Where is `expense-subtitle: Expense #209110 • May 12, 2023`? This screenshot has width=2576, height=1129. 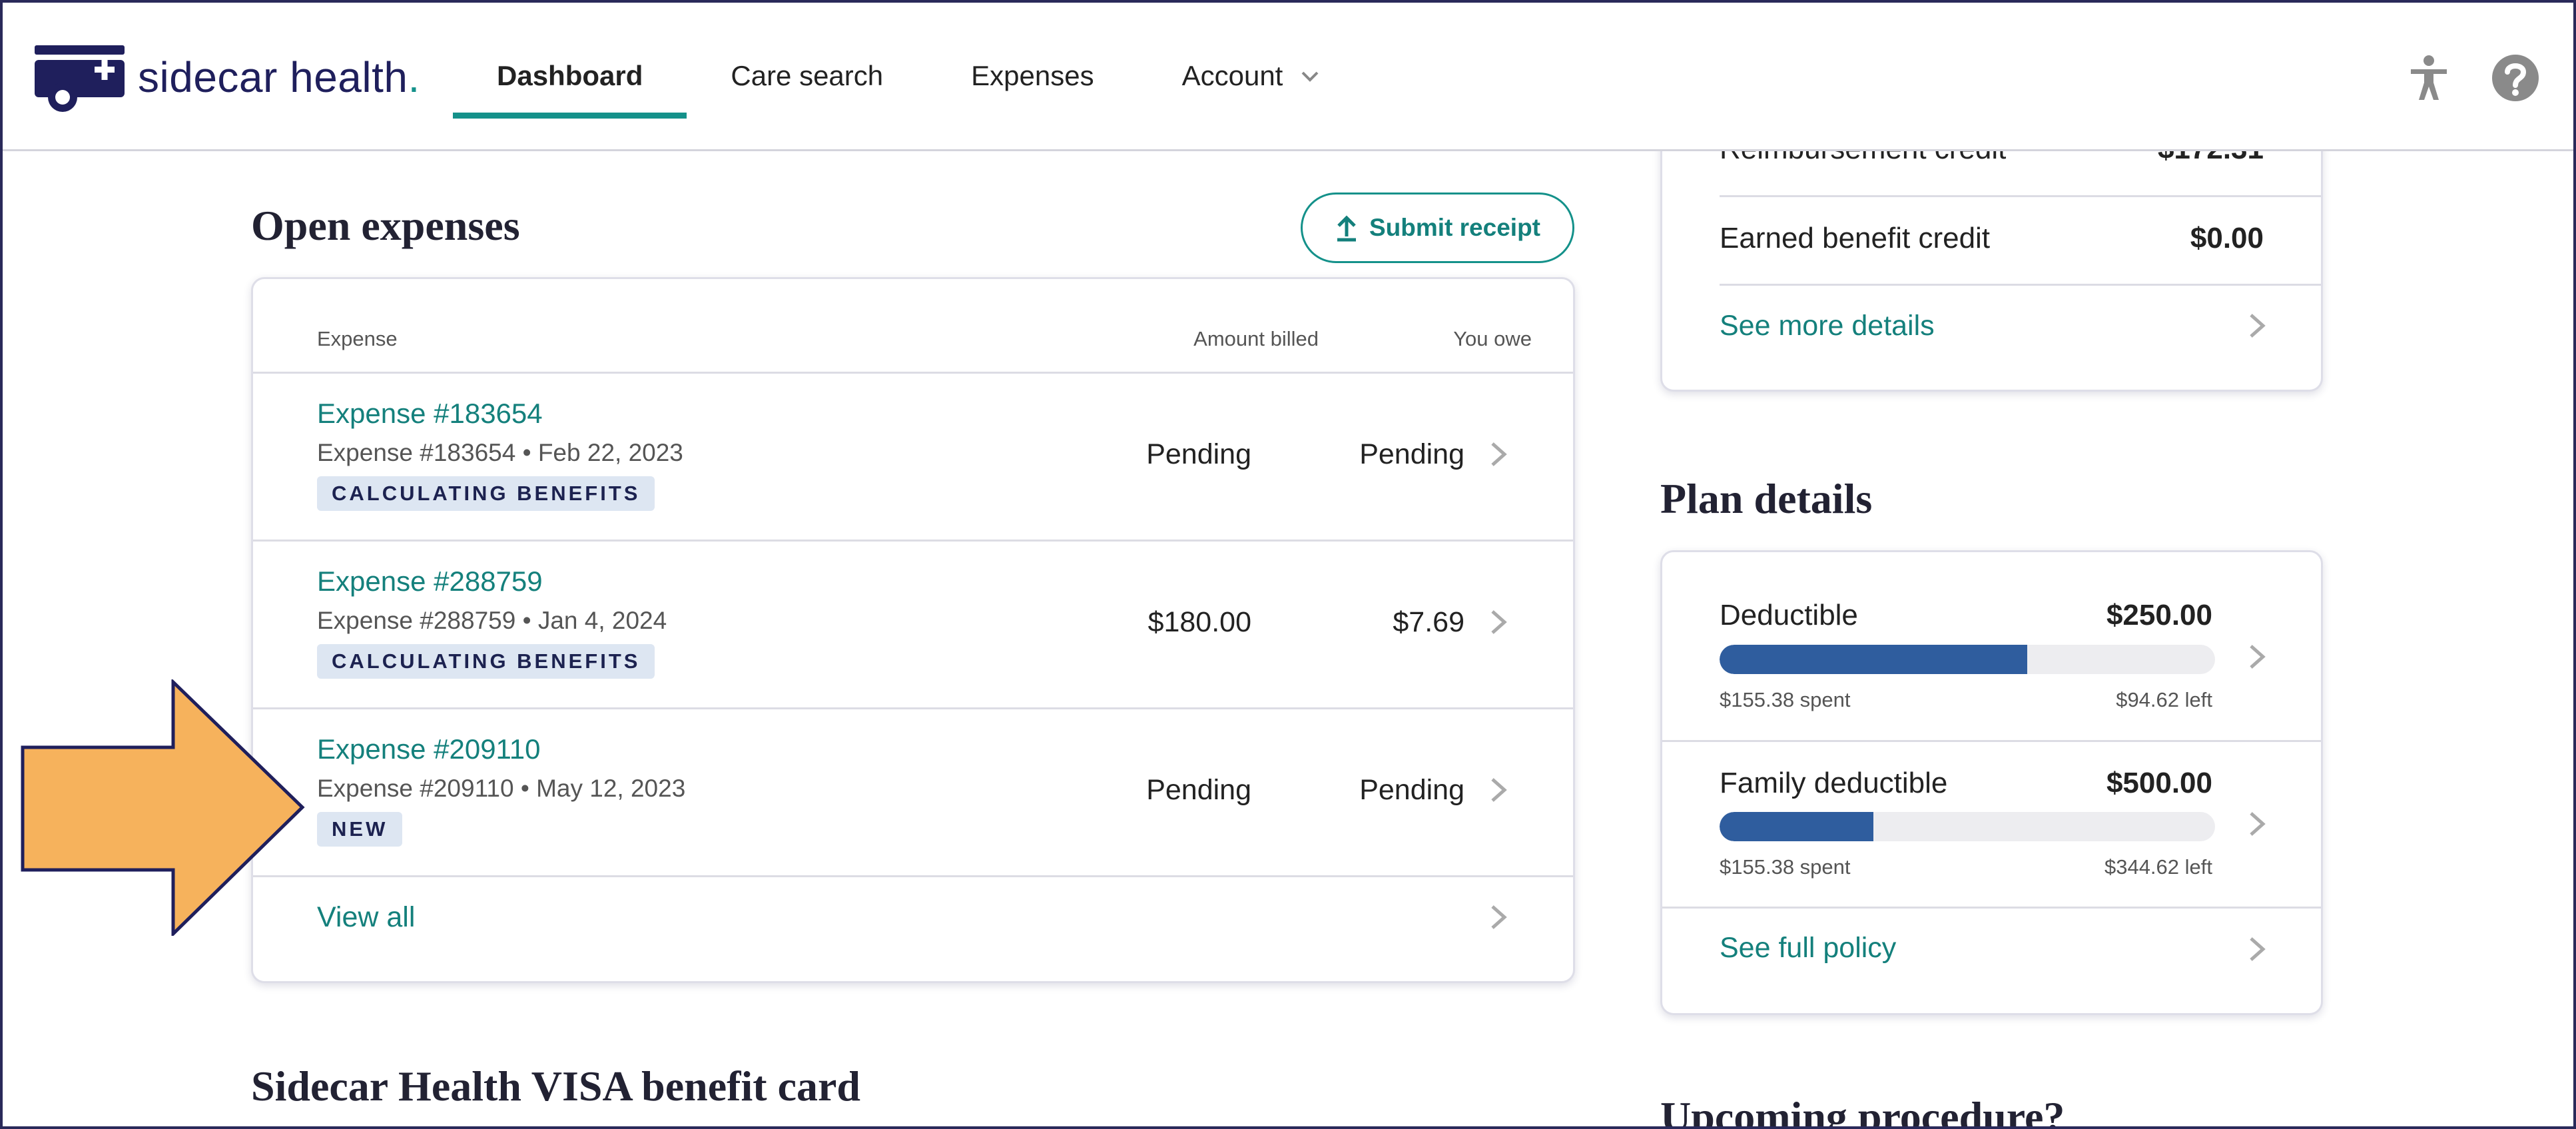 expense-subtitle: Expense #209110 • May 12, 2023 is located at coordinates (501, 788).